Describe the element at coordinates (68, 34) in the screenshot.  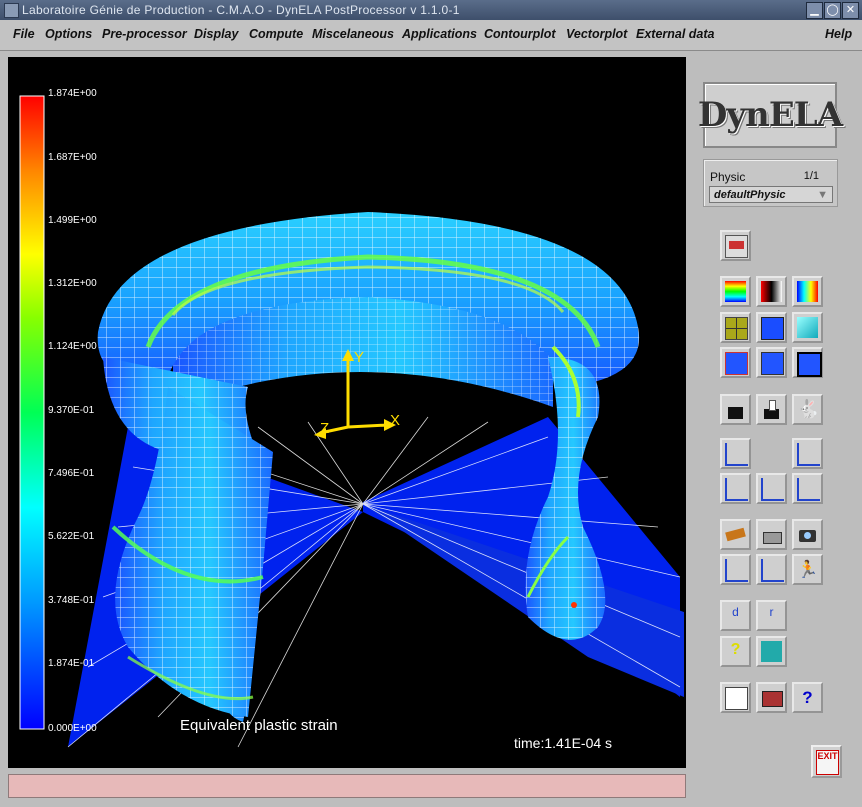
I see `menu-options: Options` at that location.